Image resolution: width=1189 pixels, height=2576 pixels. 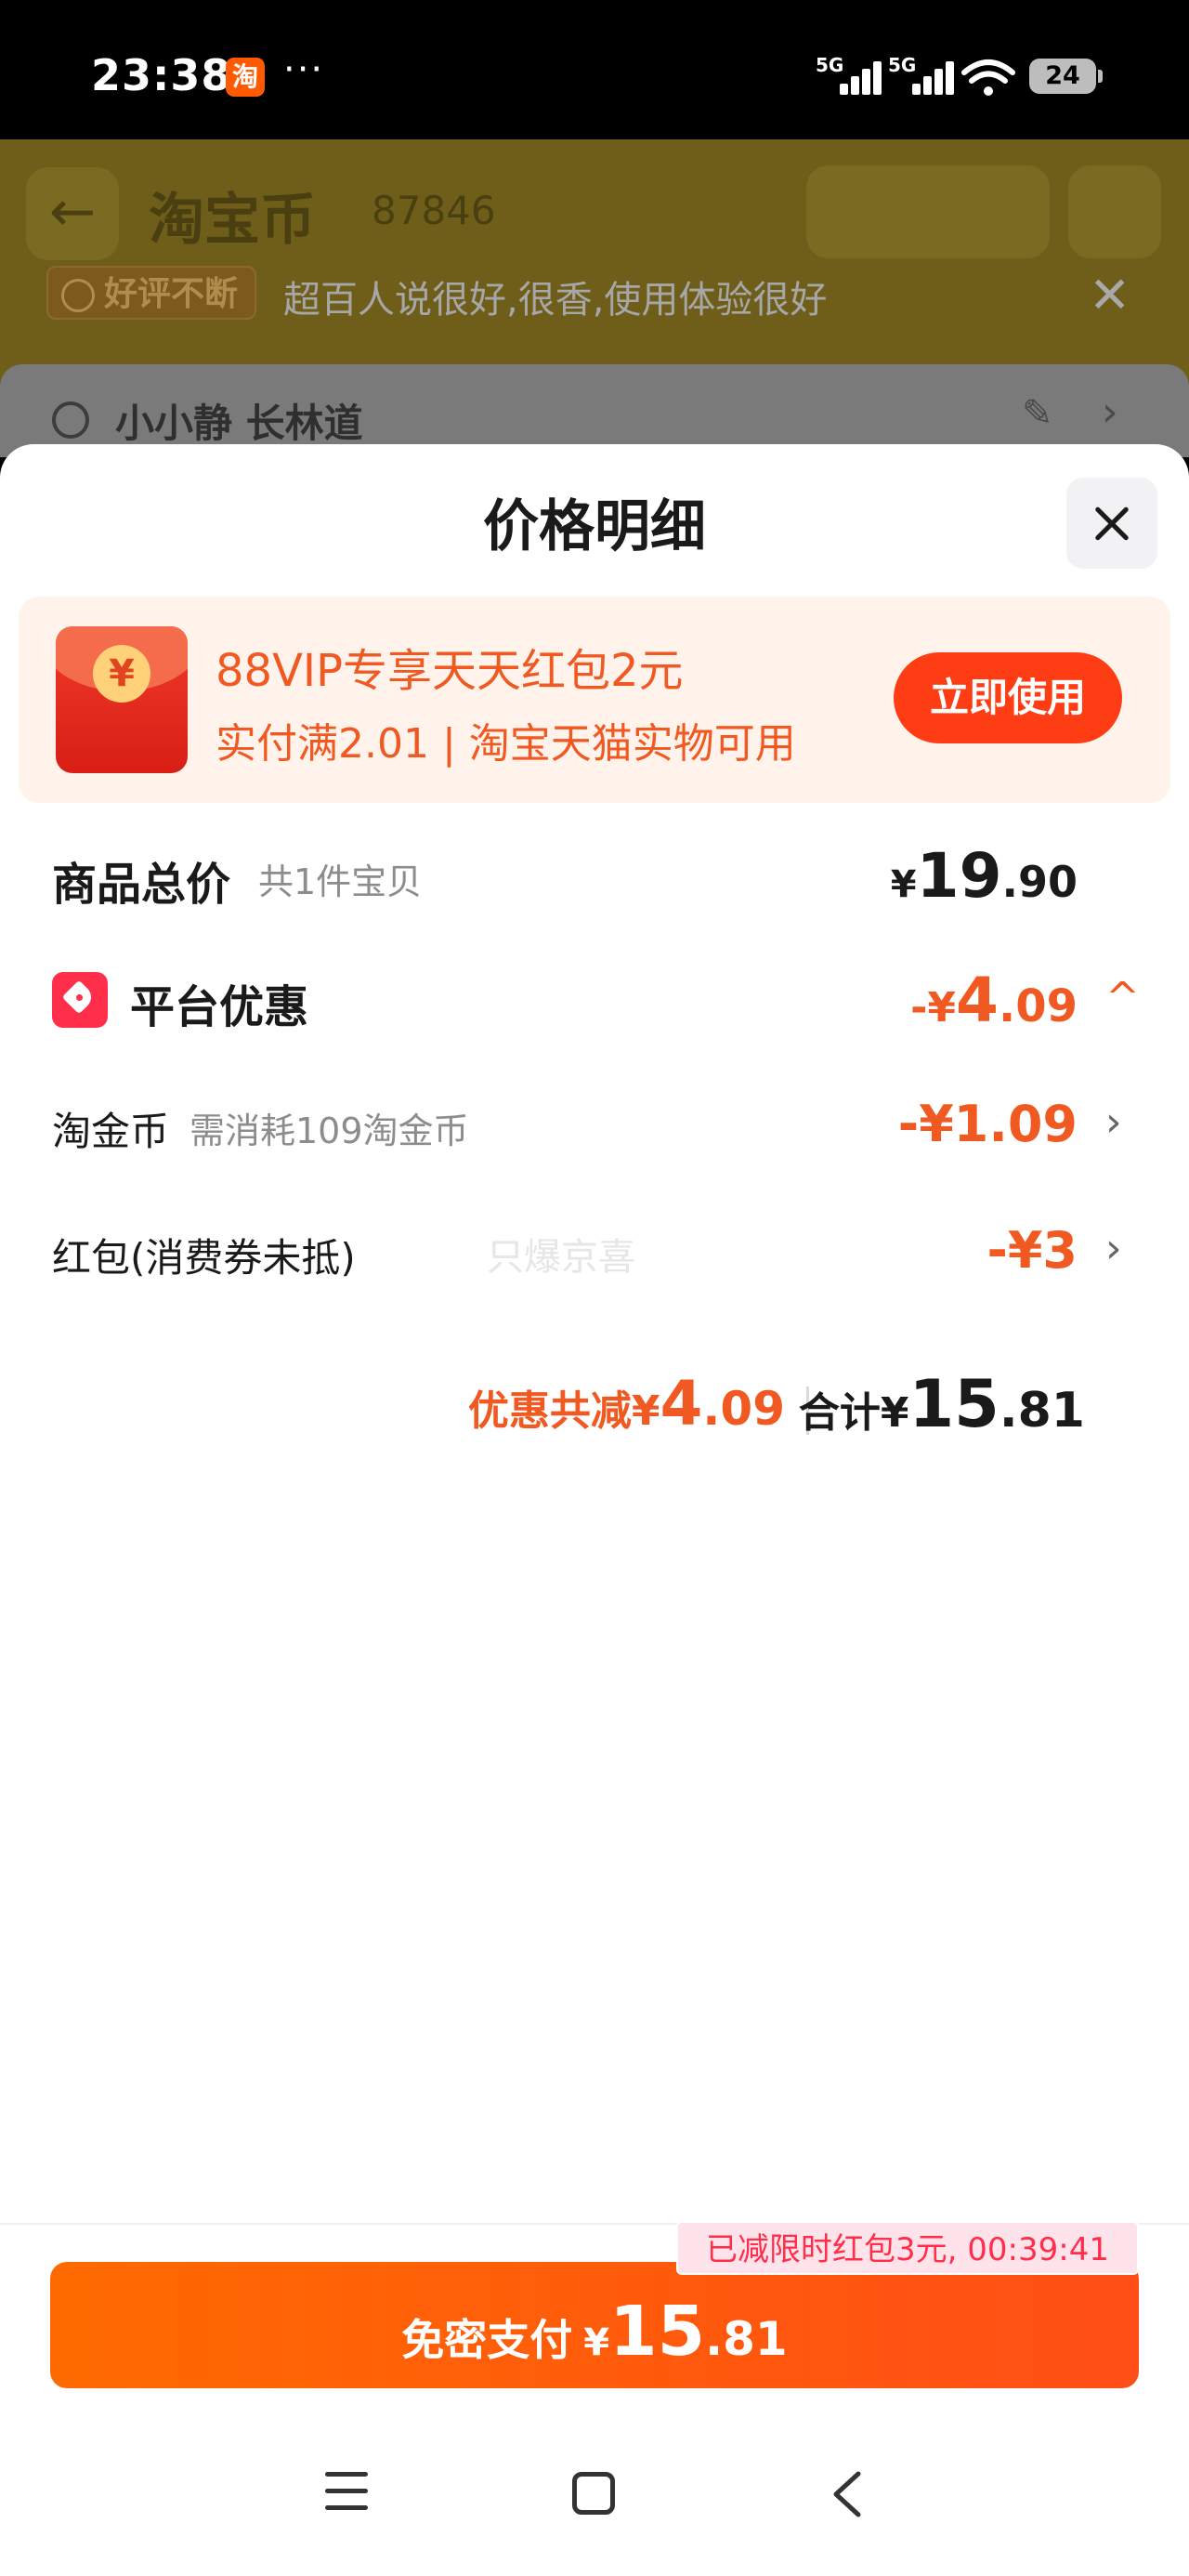 What do you see at coordinates (239, 423) in the screenshot?
I see `address-text: 小小静 长林道` at bounding box center [239, 423].